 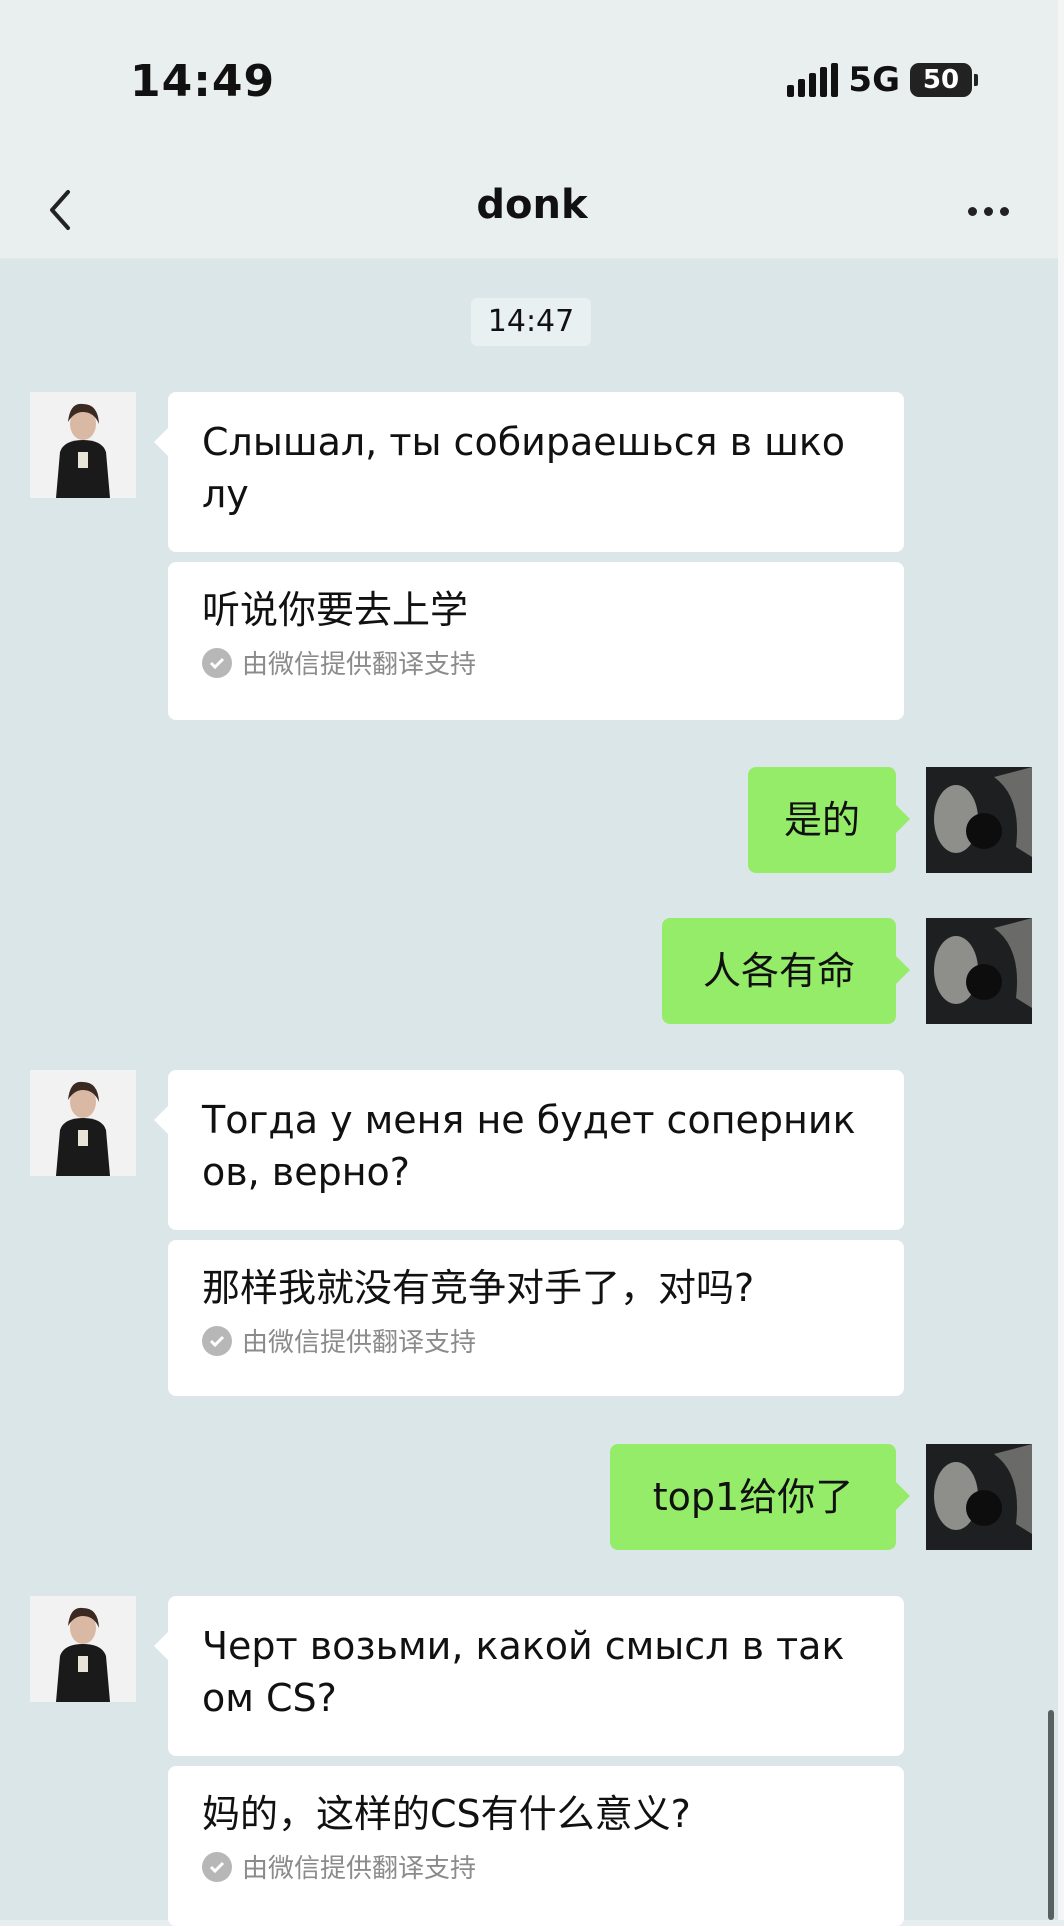 What do you see at coordinates (446, 1814) in the screenshot?
I see `translation-text: 妈的，这样的CS有什么意义?` at bounding box center [446, 1814].